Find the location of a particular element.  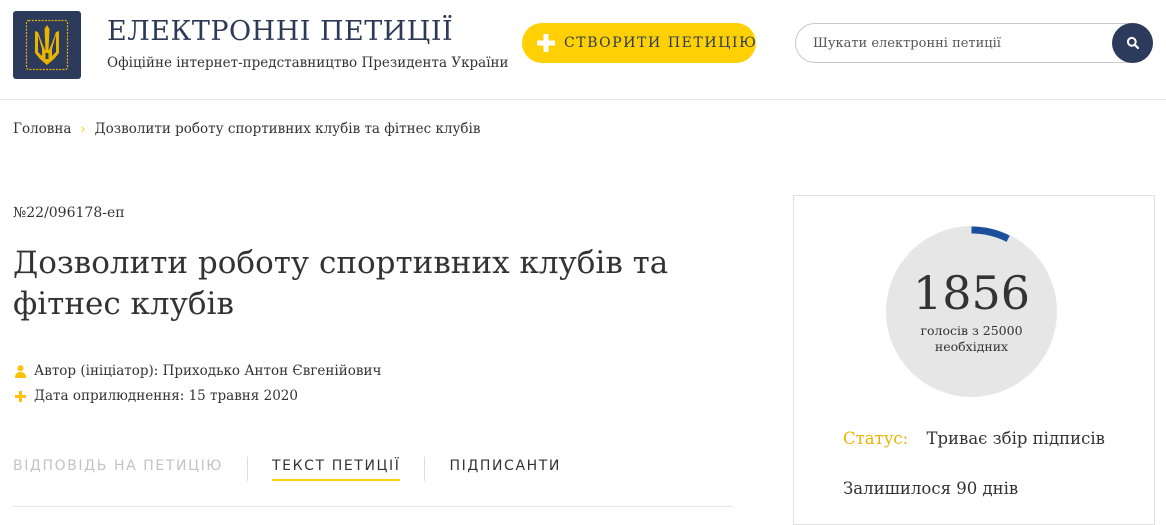

vote-label-line1: голосів з 25000 is located at coordinates (971, 330).